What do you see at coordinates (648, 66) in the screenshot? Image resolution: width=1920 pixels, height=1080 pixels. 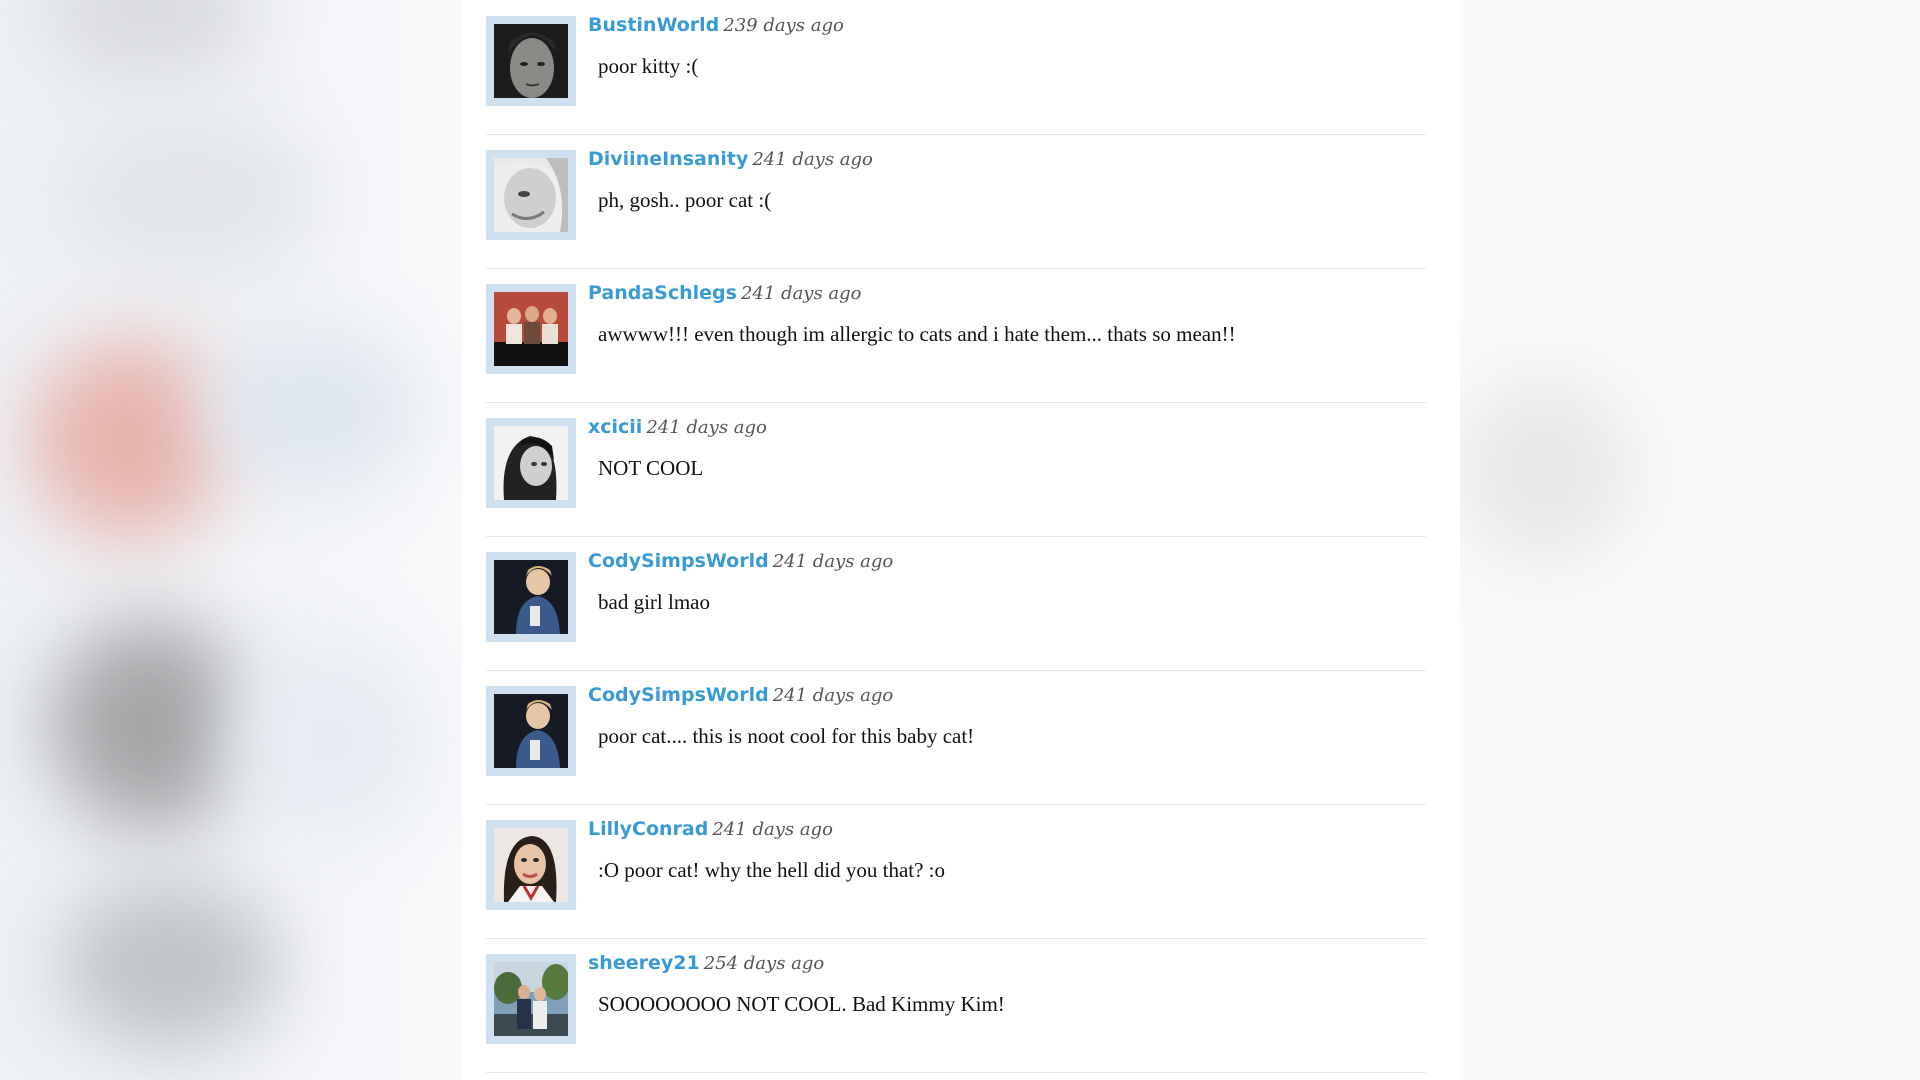 I see `comment-text: poor kitty :(` at bounding box center [648, 66].